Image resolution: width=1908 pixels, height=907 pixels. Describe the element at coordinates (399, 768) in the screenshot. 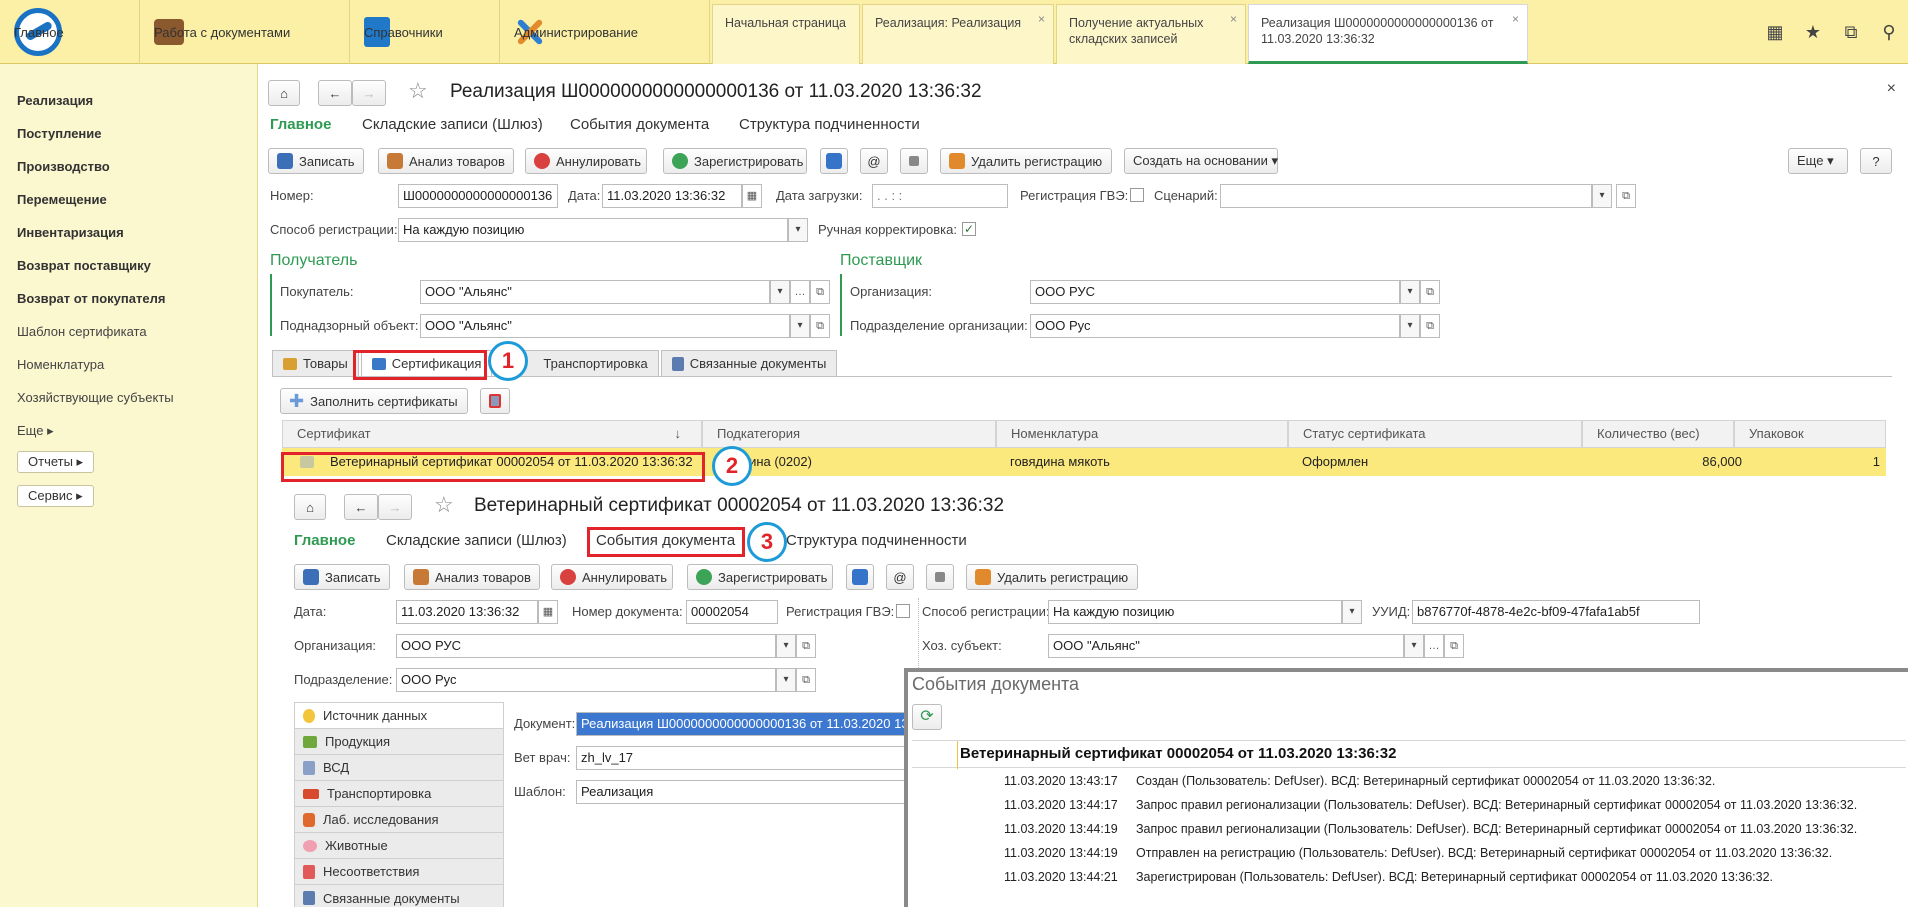

I see `card-section-vsd: ВСД` at that location.